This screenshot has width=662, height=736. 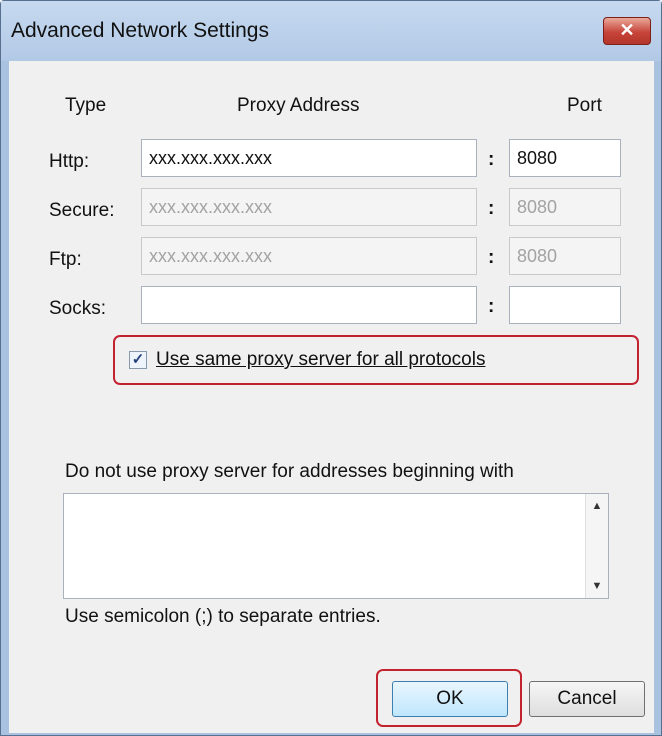 I want to click on title-bar: Advanced Network Settings ✕, so click(x=331, y=31).